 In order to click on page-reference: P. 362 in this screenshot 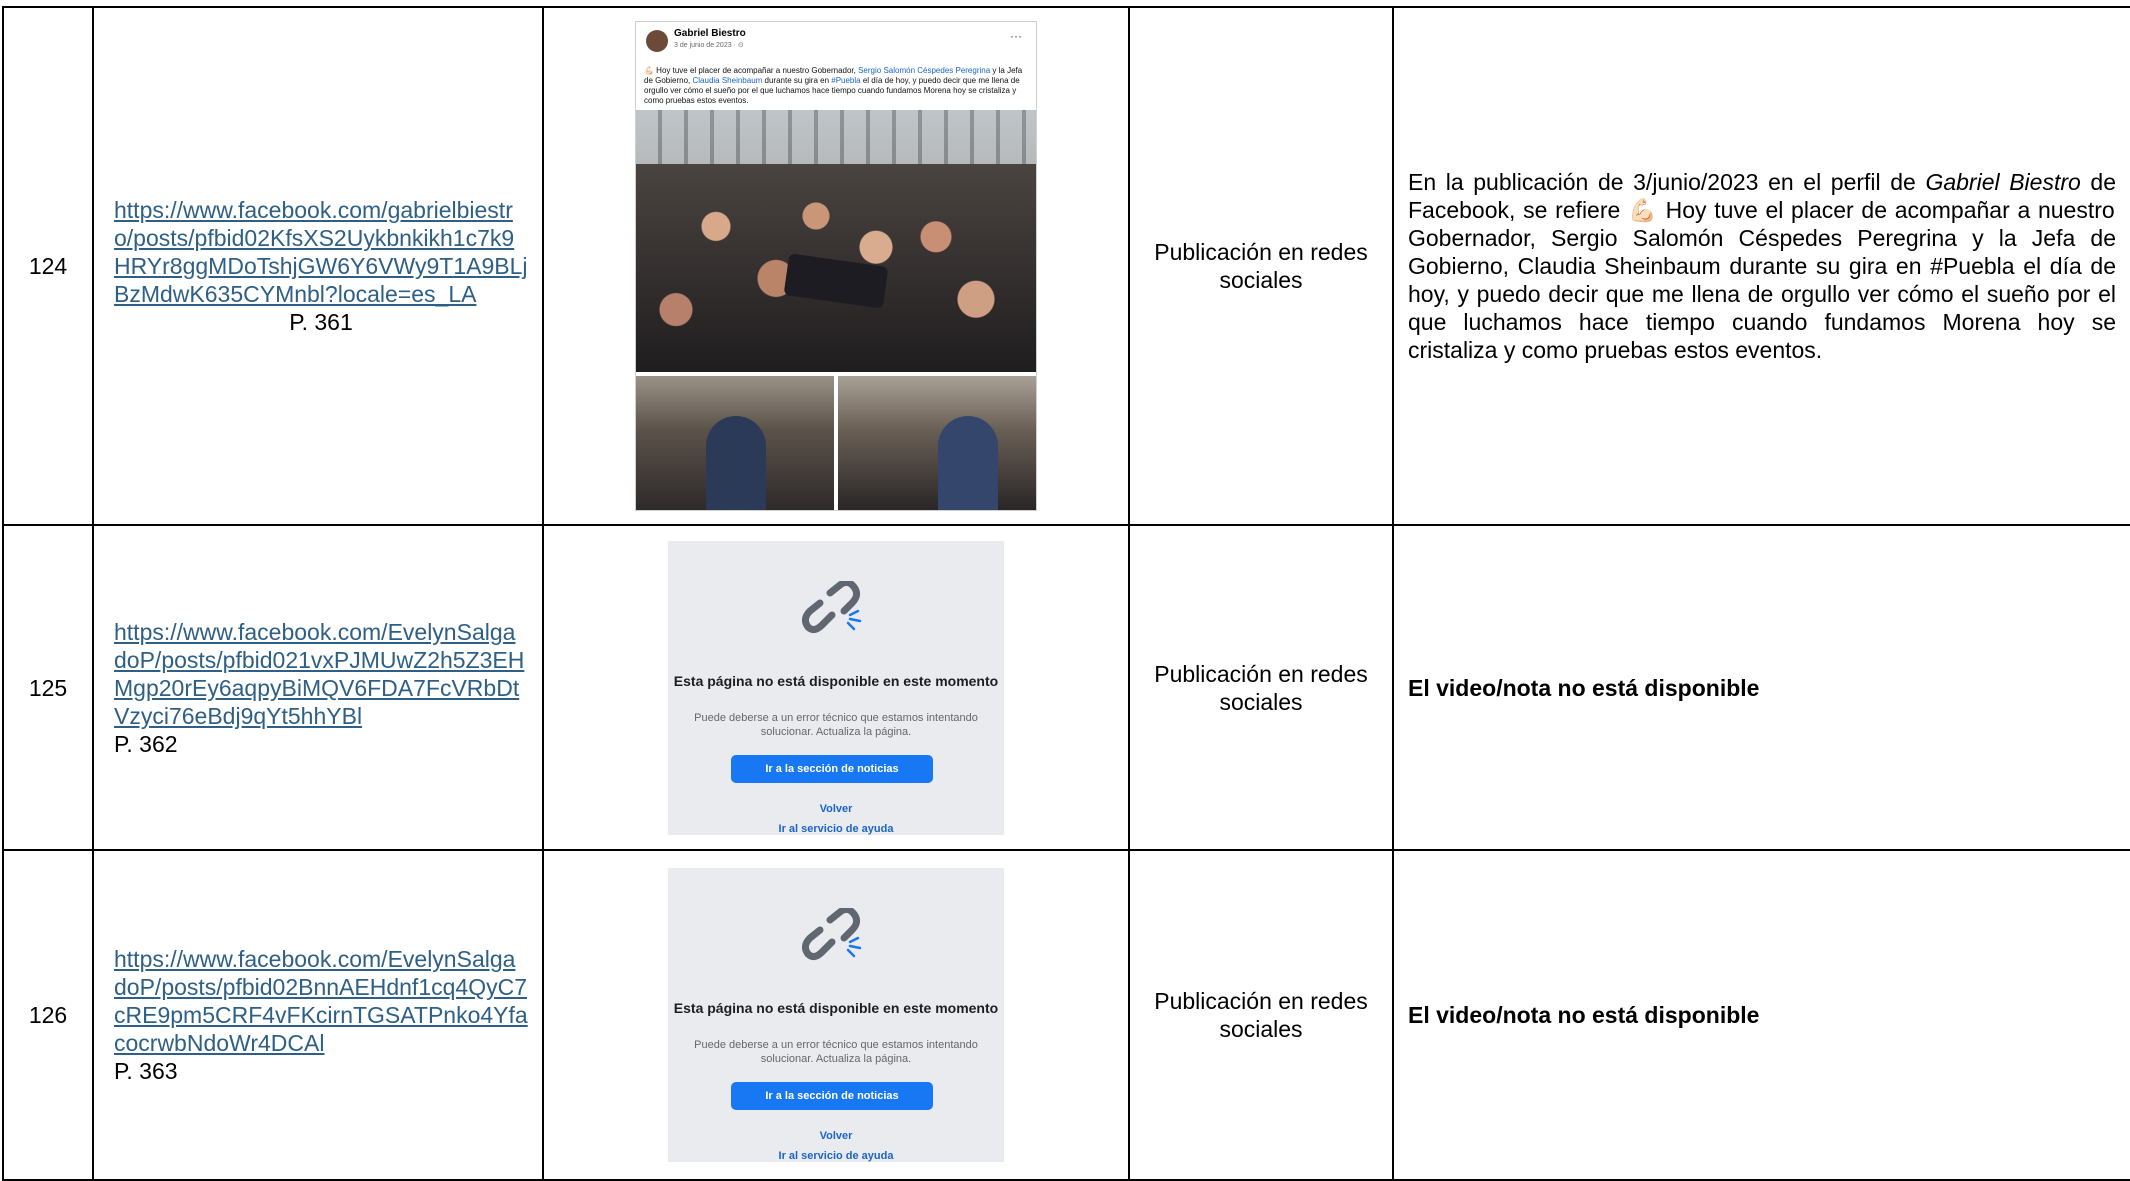, I will do `click(146, 743)`.